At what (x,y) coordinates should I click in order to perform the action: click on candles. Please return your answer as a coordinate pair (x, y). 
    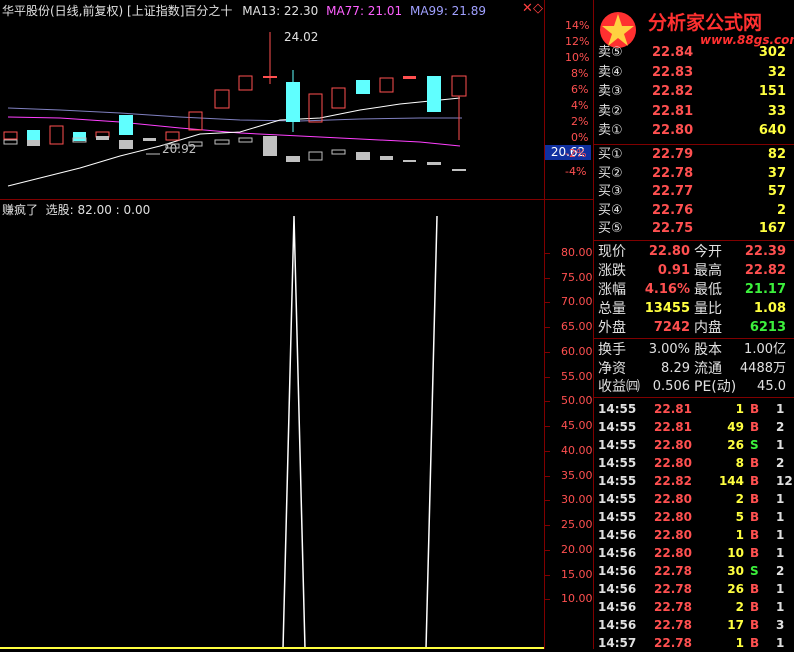
    Looking at the image, I should click on (235, 88).